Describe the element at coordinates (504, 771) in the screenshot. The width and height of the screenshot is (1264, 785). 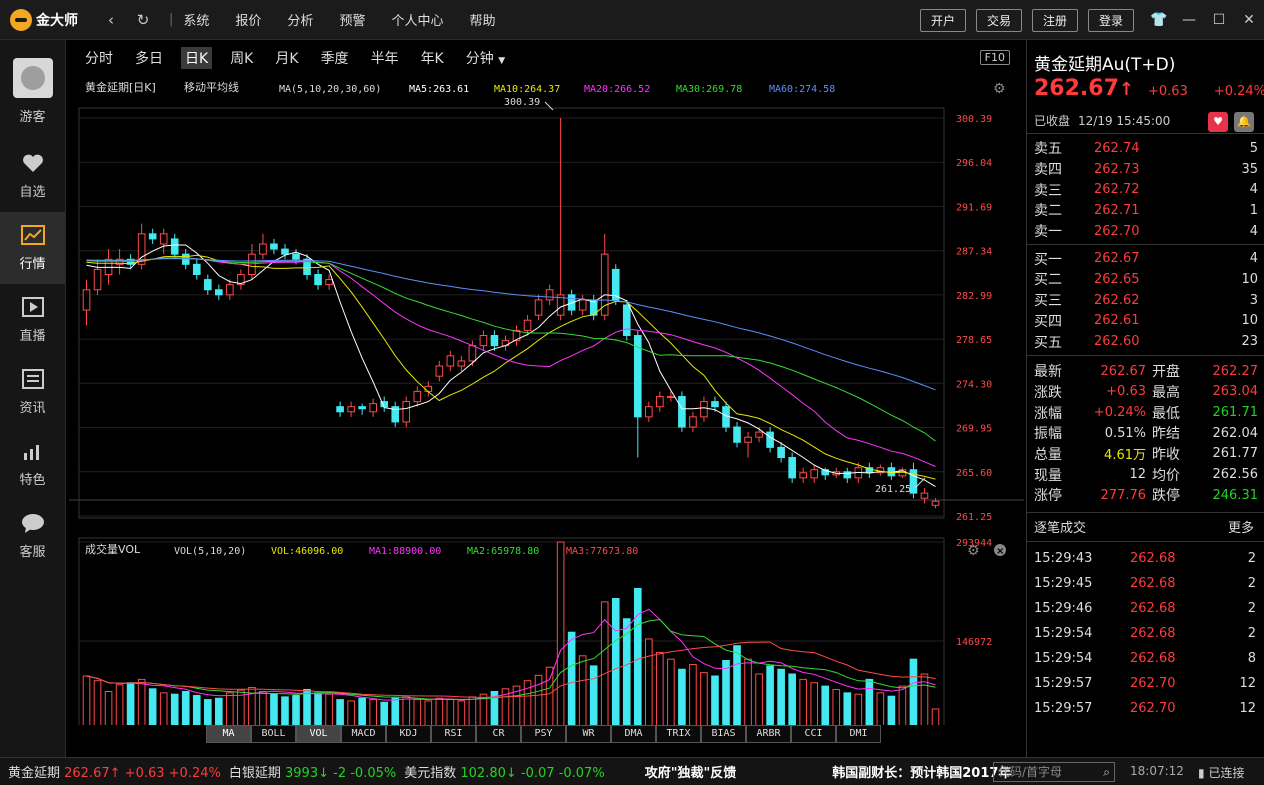
I see `ticker-item: 美元指数 102.80↓ -0.07 -0.07%` at that location.